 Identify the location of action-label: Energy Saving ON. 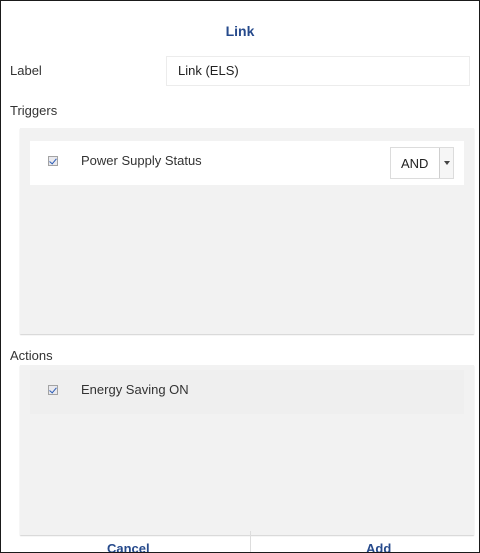
(135, 389).